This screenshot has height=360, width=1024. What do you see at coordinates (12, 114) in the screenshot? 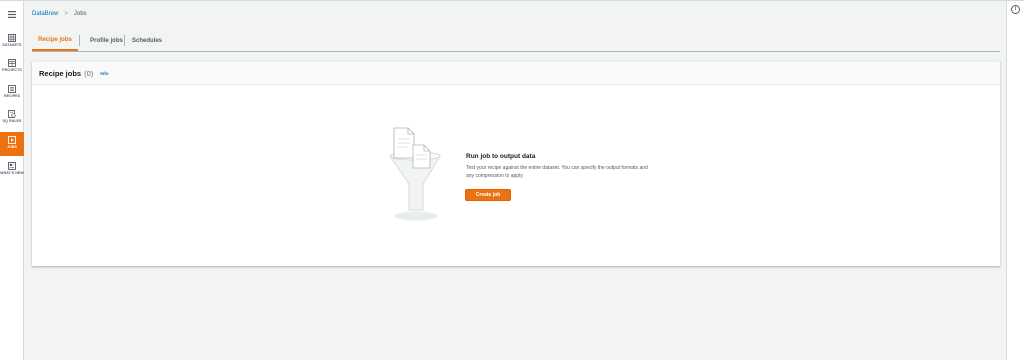
I see `dq-rules-icon` at bounding box center [12, 114].